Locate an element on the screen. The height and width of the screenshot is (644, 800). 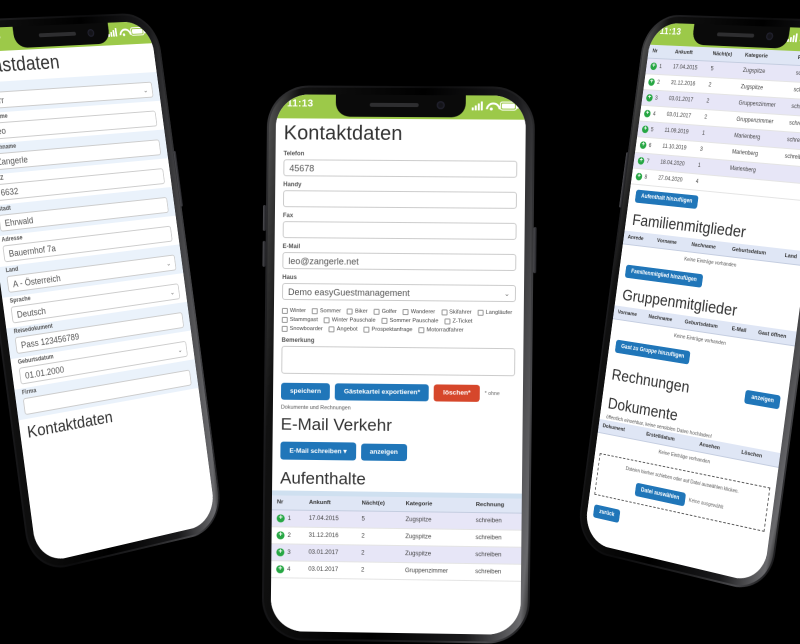
checkbox-label: Biker is located at coordinates (361, 311).